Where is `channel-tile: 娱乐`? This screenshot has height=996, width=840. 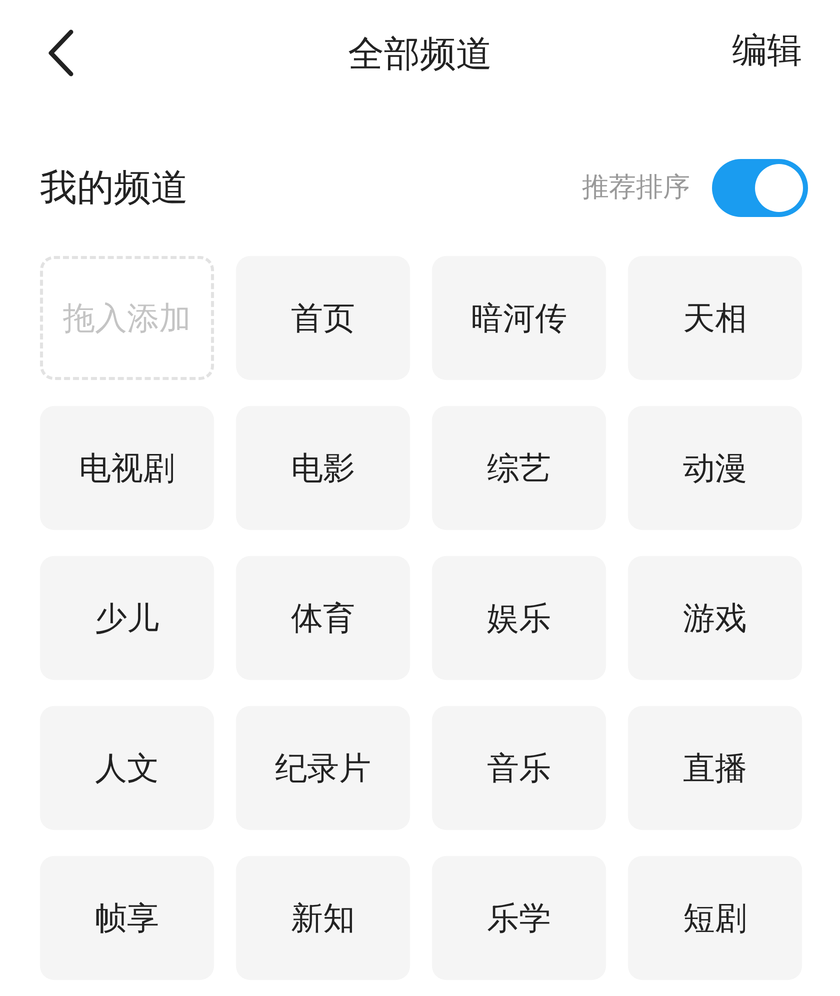
channel-tile: 娱乐 is located at coordinates (519, 618).